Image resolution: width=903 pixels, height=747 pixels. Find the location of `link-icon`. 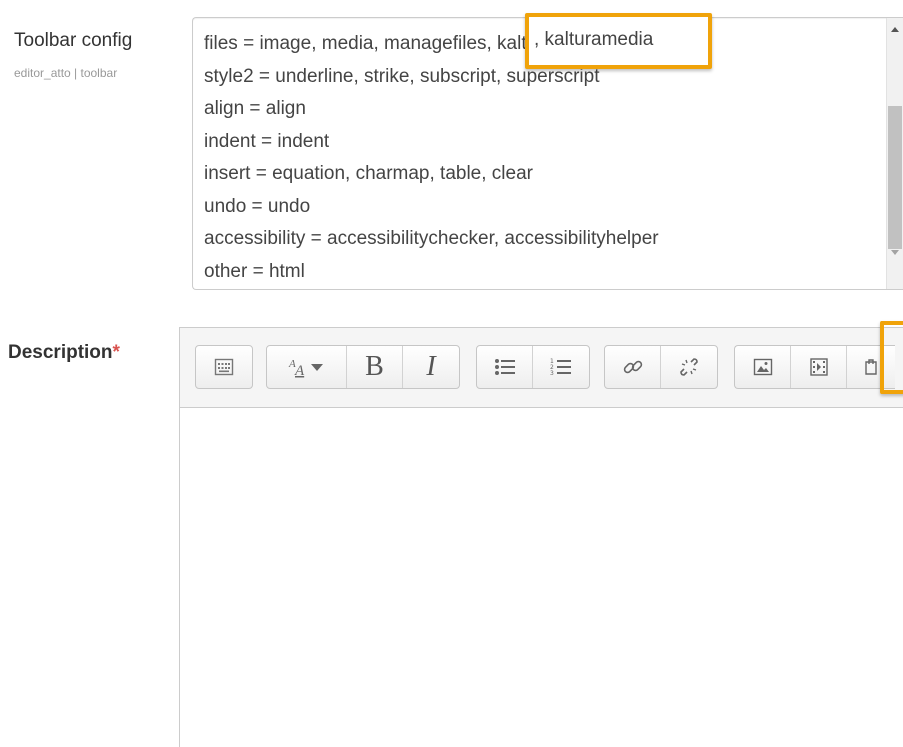

link-icon is located at coordinates (632, 367).